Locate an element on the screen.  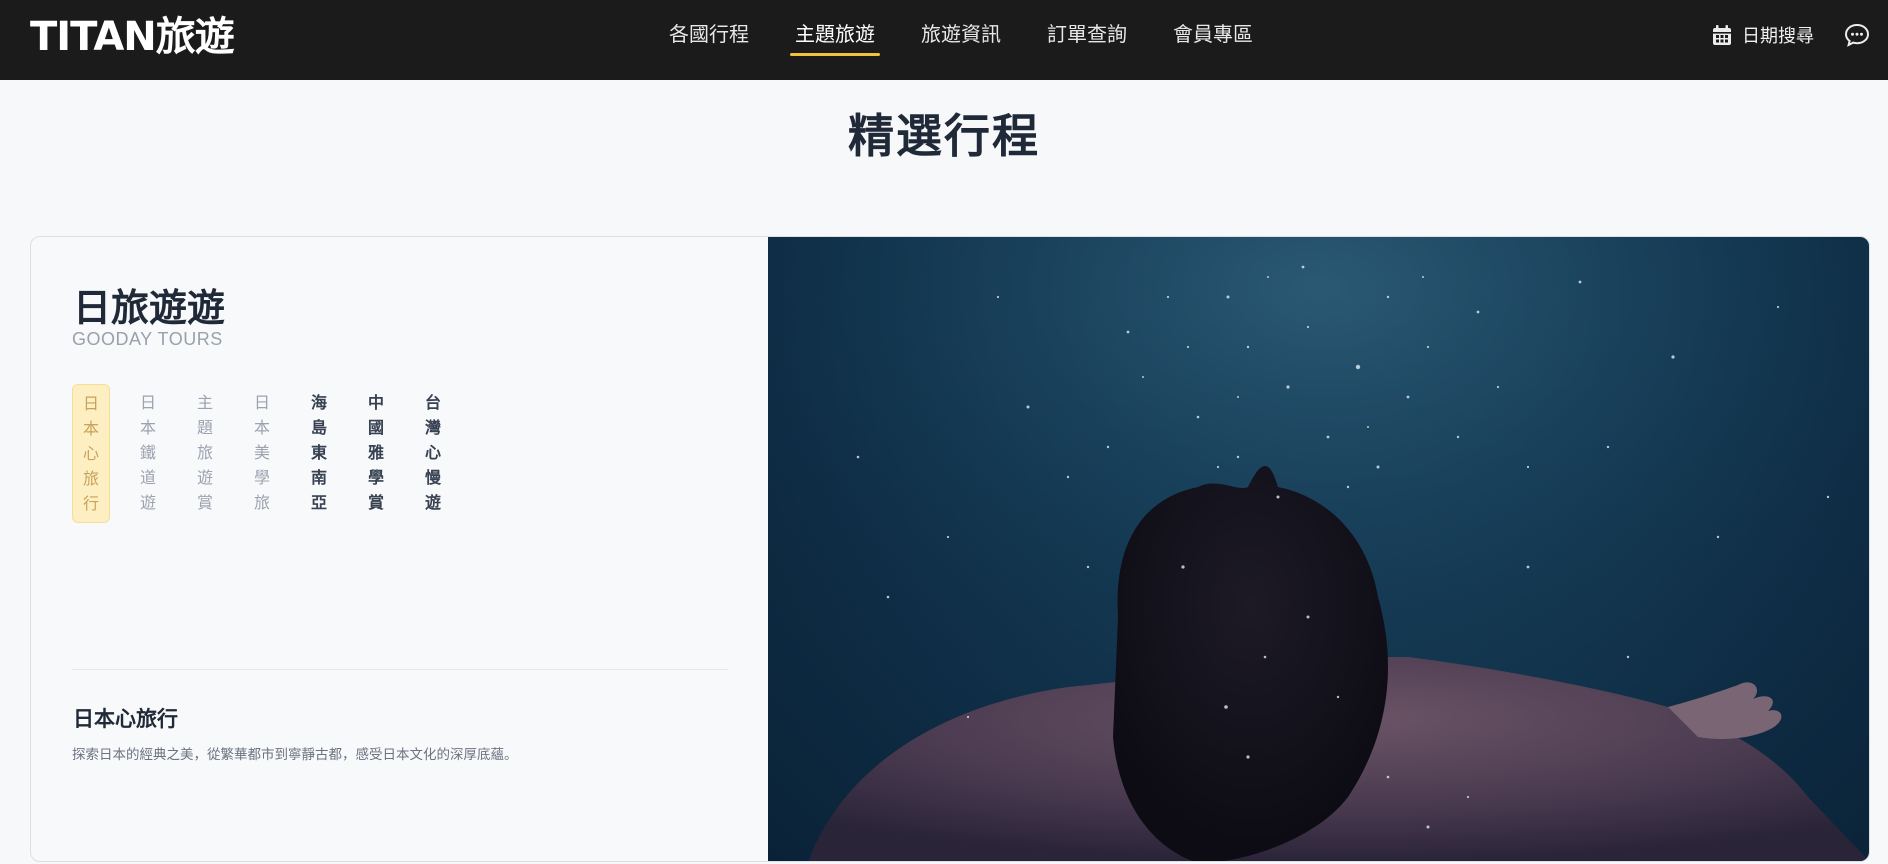
tag-japan-heart-journey: 日本心旅行 is located at coordinates (91, 453).